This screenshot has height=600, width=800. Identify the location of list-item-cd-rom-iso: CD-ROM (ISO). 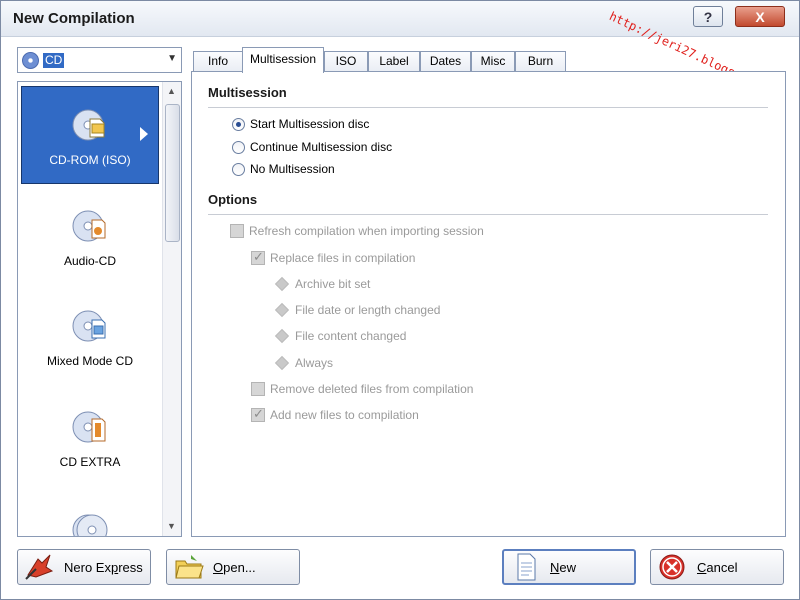
(90, 135).